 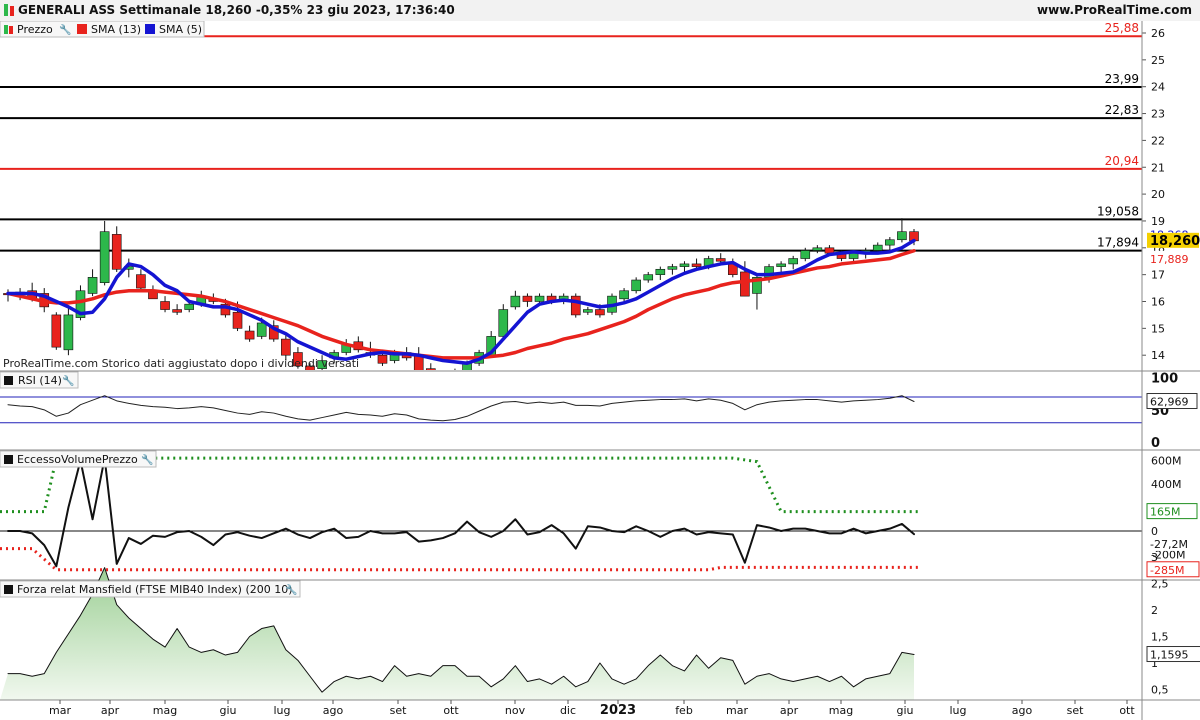 What do you see at coordinates (82, 29) in the screenshot?
I see `legend-sma13-swatch` at bounding box center [82, 29].